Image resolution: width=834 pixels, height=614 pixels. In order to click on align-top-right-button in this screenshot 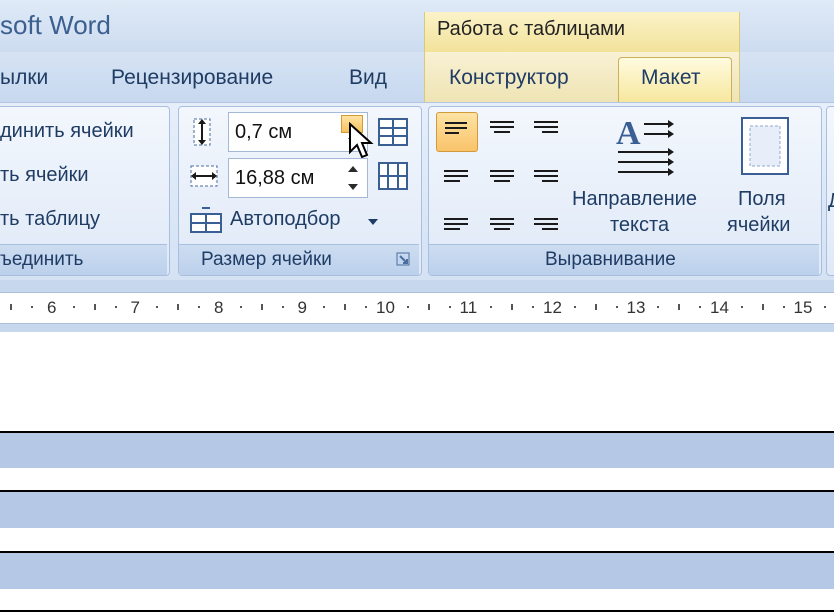, I will do `click(546, 131)`.